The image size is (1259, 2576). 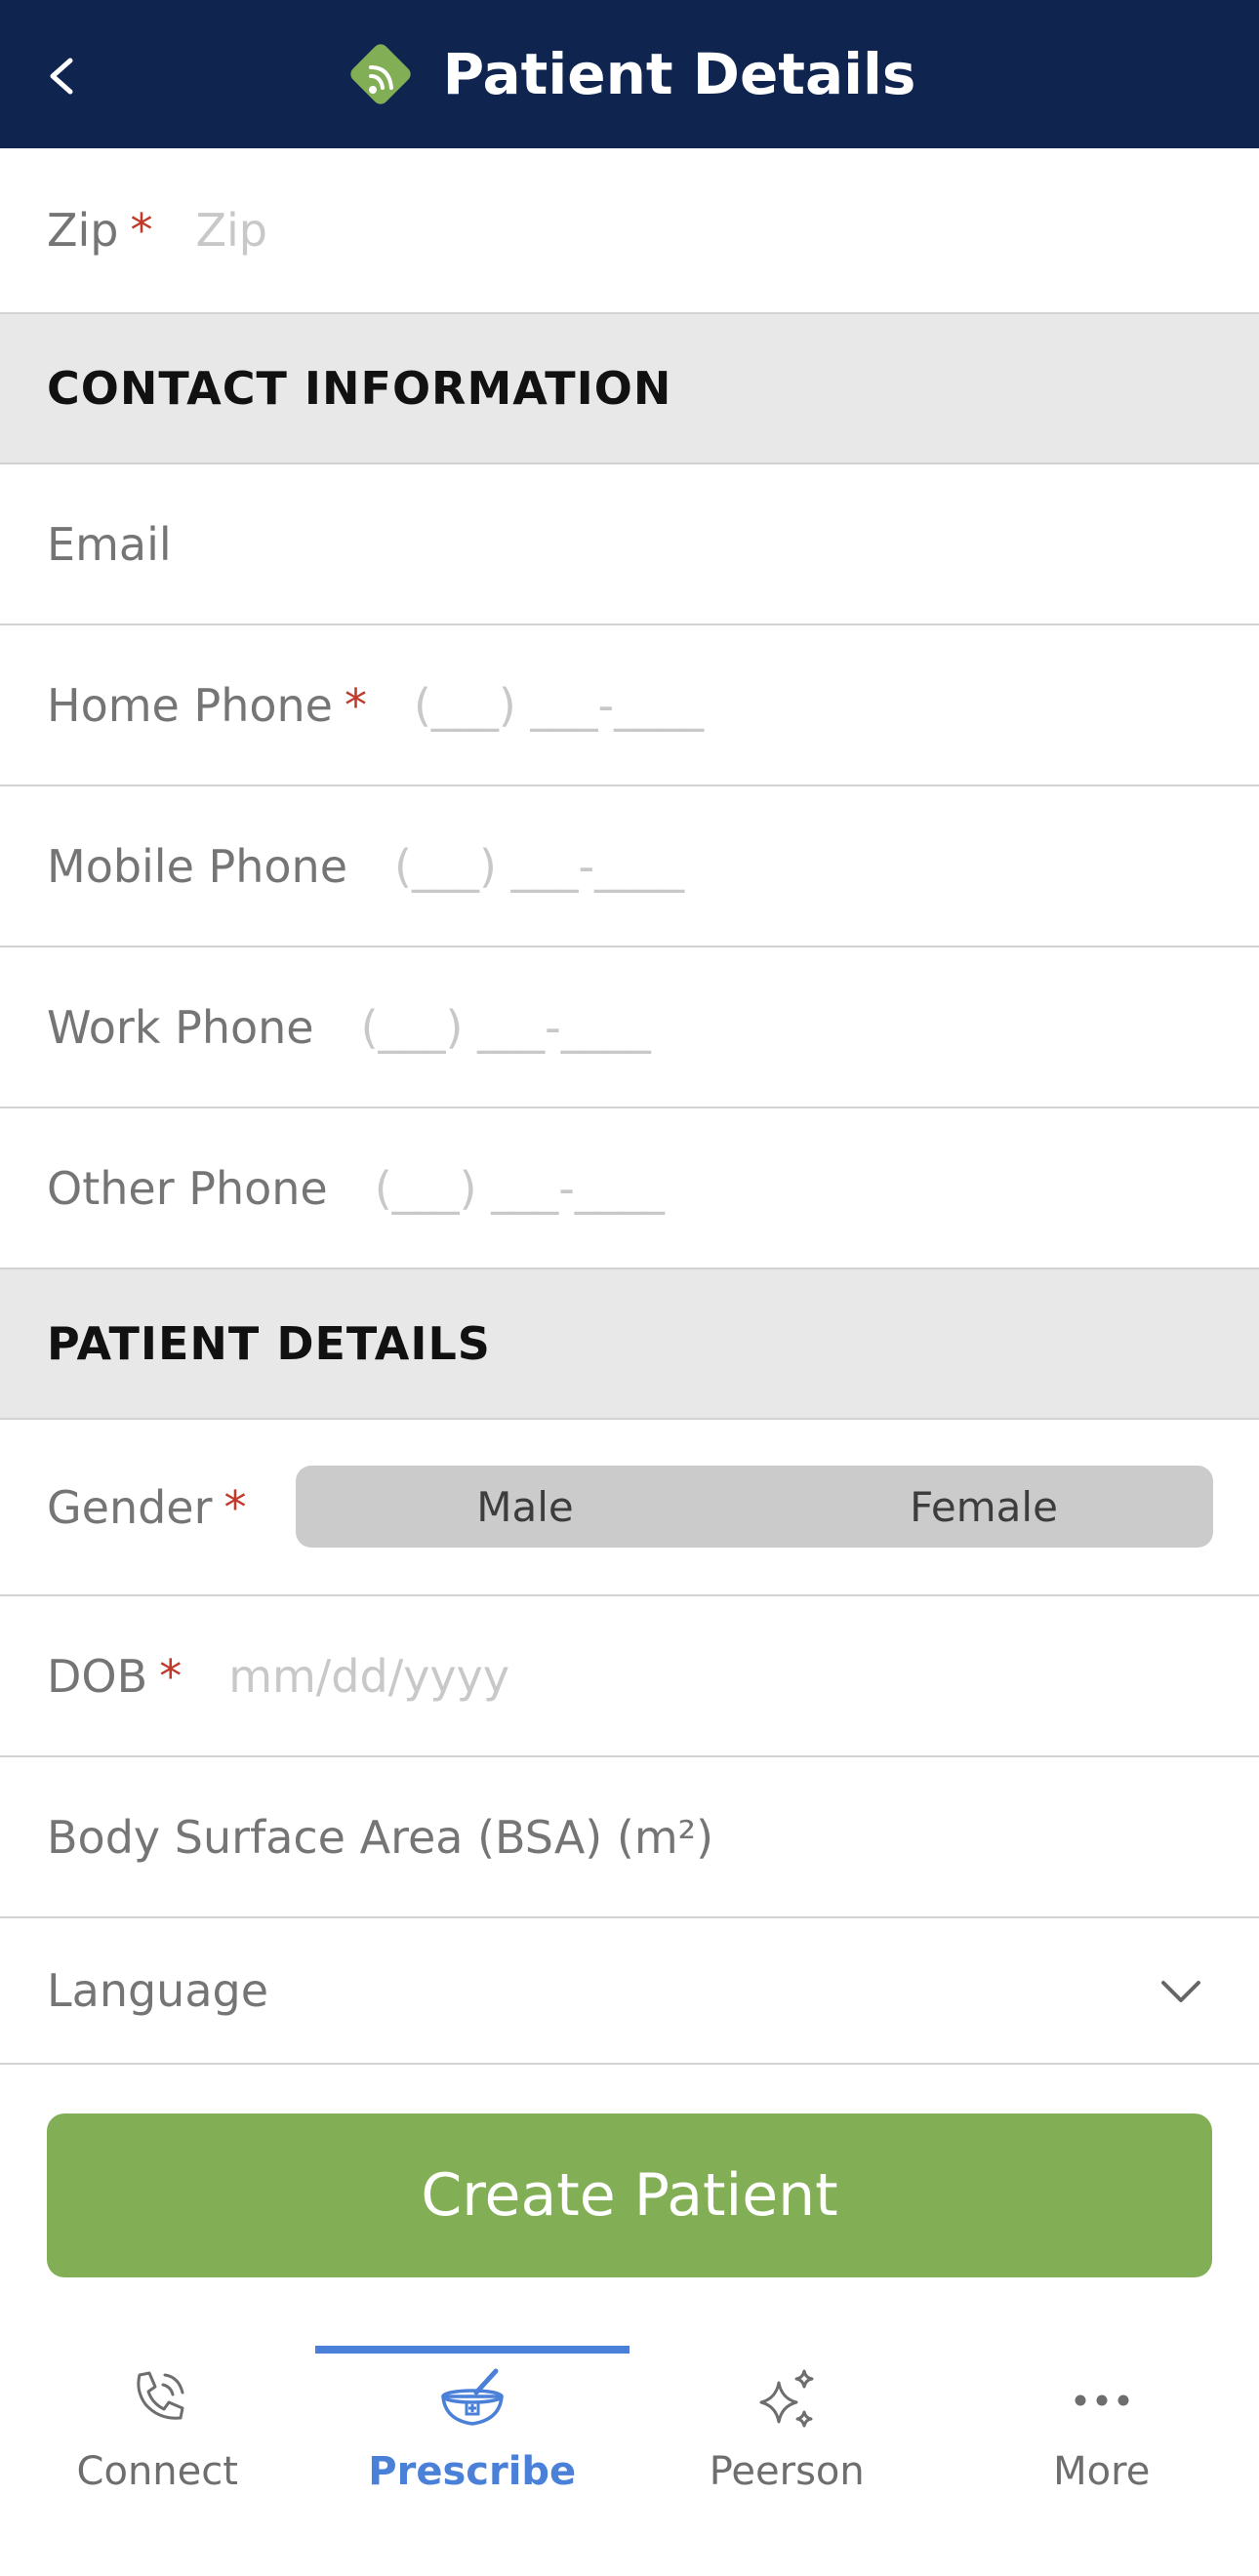 I want to click on other-phone-label: Other Phone, so click(x=188, y=1188).